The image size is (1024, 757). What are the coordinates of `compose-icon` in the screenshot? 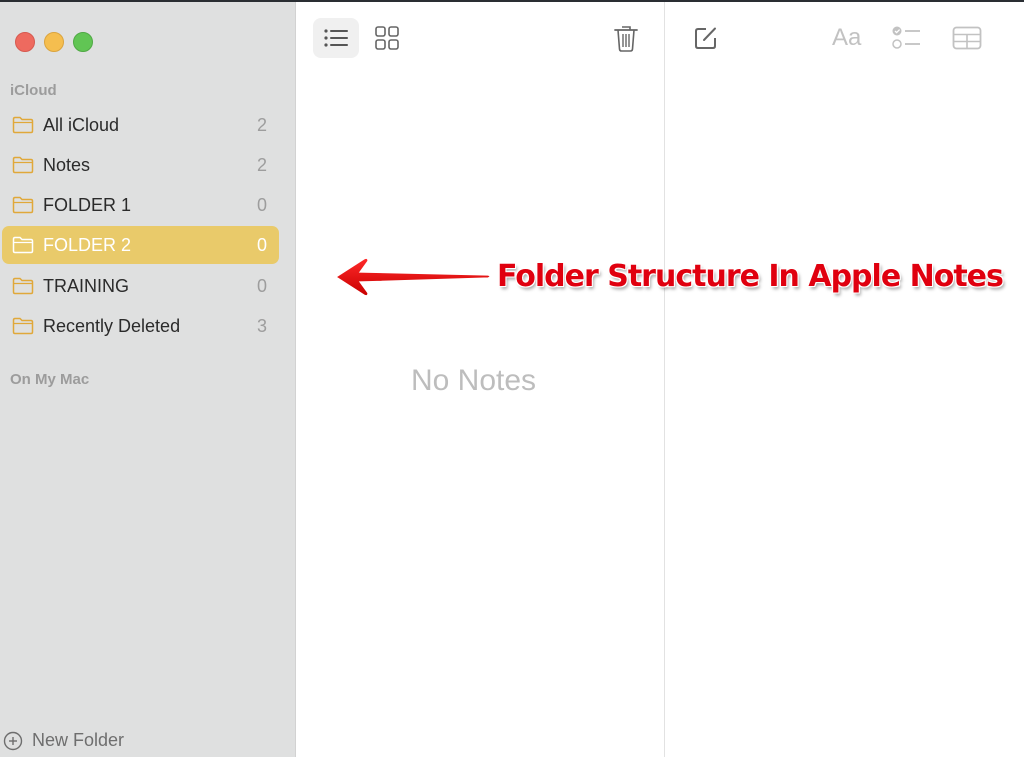 It's located at (705, 38).